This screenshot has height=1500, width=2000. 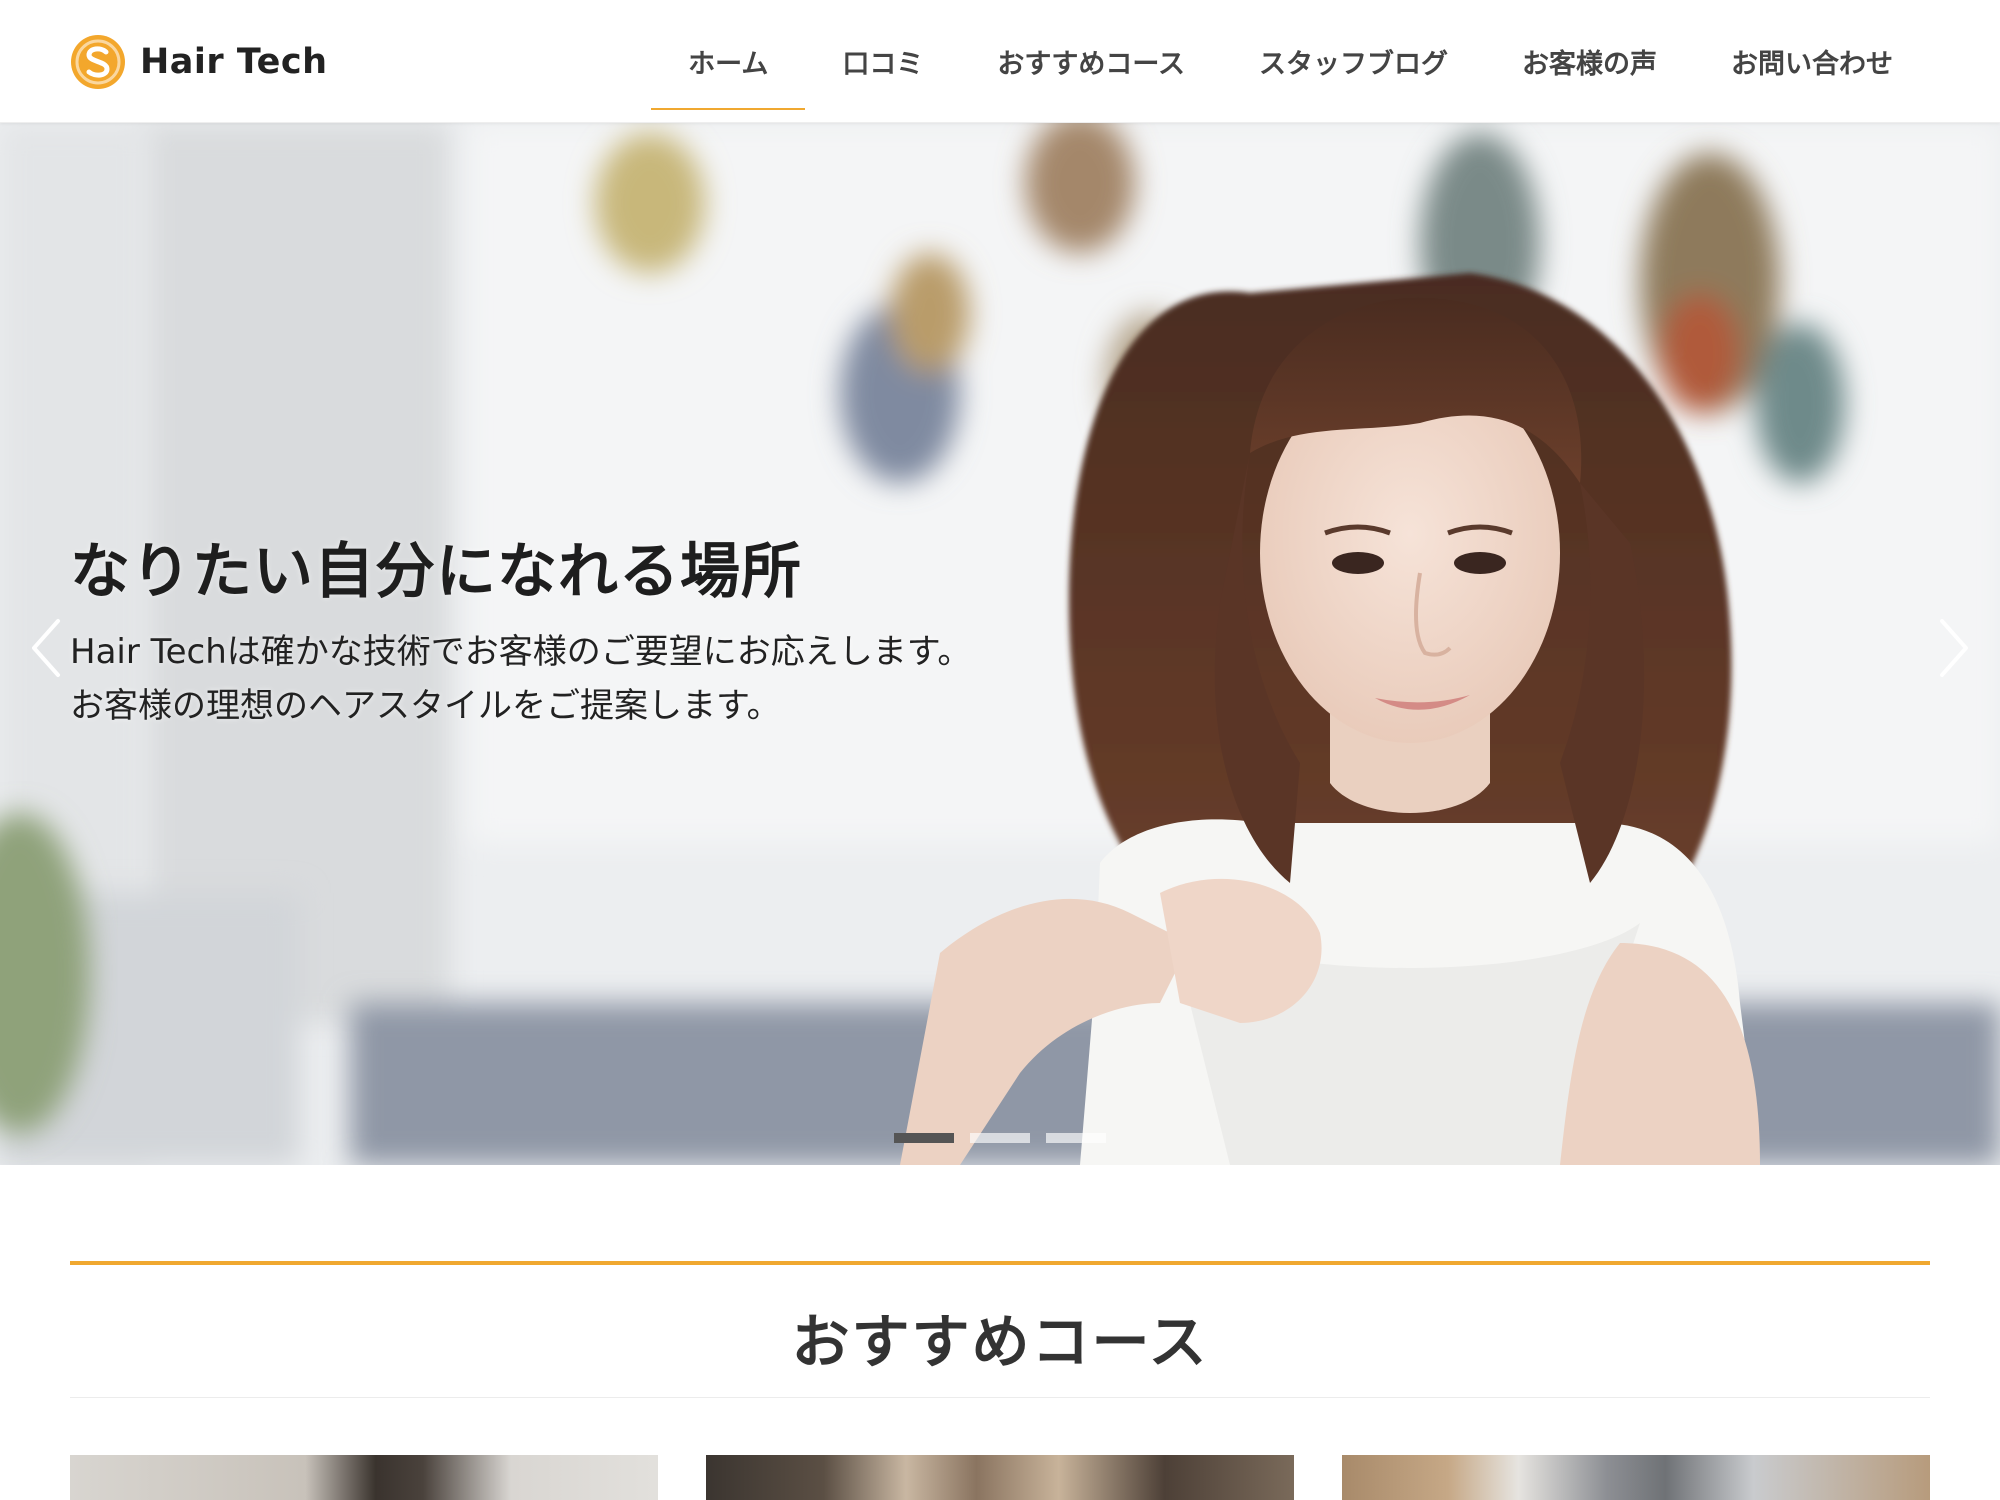 I want to click on course-cards, so click(x=1000, y=1477).